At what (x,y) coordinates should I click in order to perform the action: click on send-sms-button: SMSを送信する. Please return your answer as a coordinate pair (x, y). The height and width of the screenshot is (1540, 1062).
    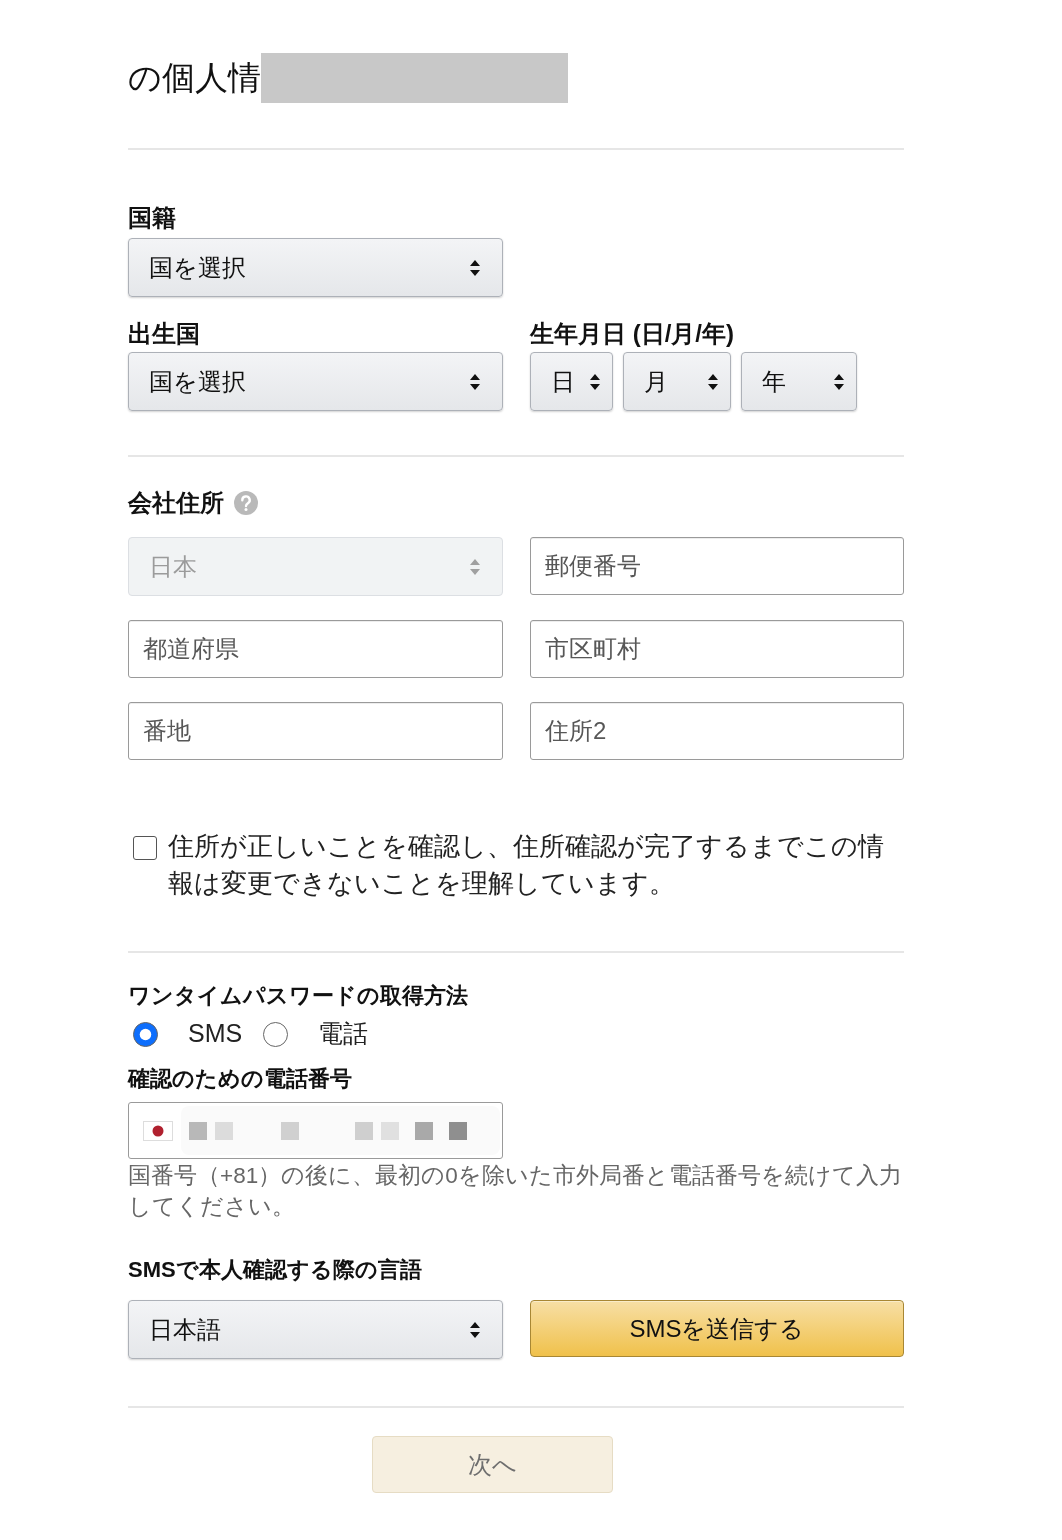
    Looking at the image, I should click on (717, 1328).